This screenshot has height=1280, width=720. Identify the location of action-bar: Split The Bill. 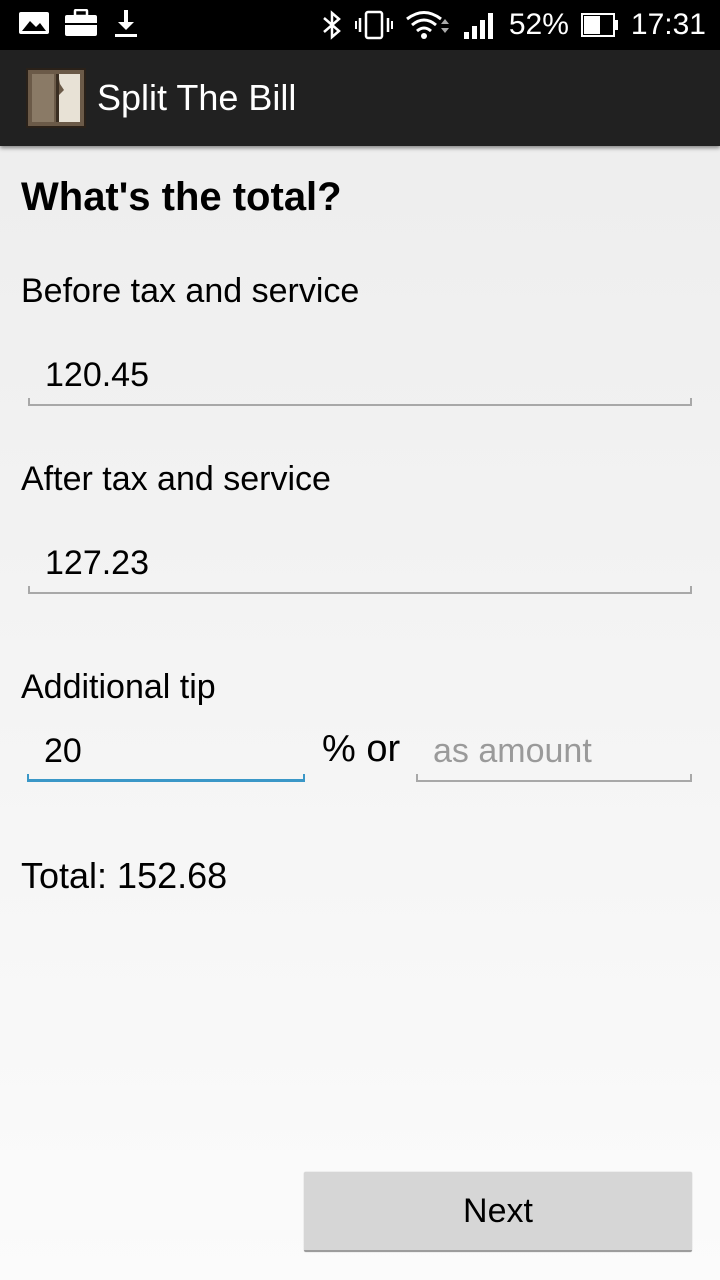
(360, 98).